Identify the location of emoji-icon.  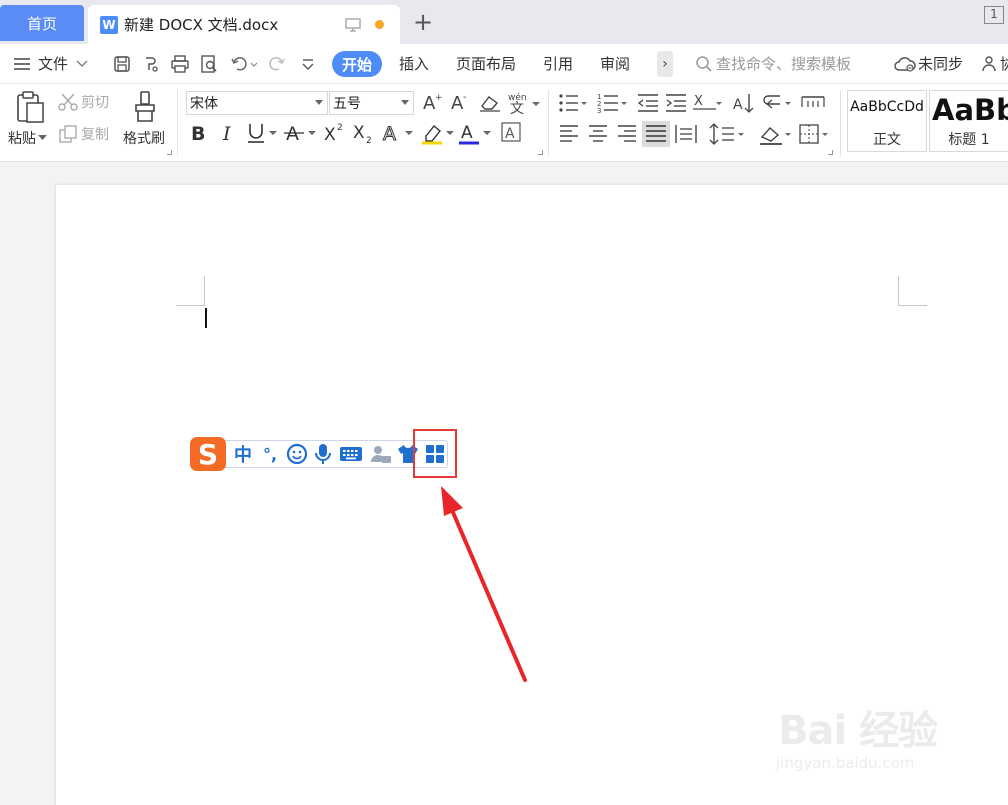
(297, 454).